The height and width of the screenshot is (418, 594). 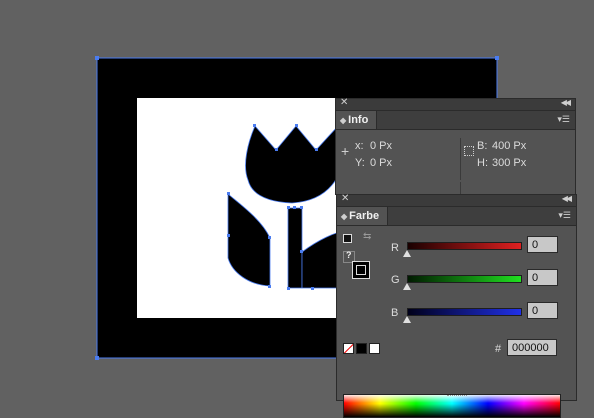 I want to click on tulip-left-leaf, so click(x=249, y=240).